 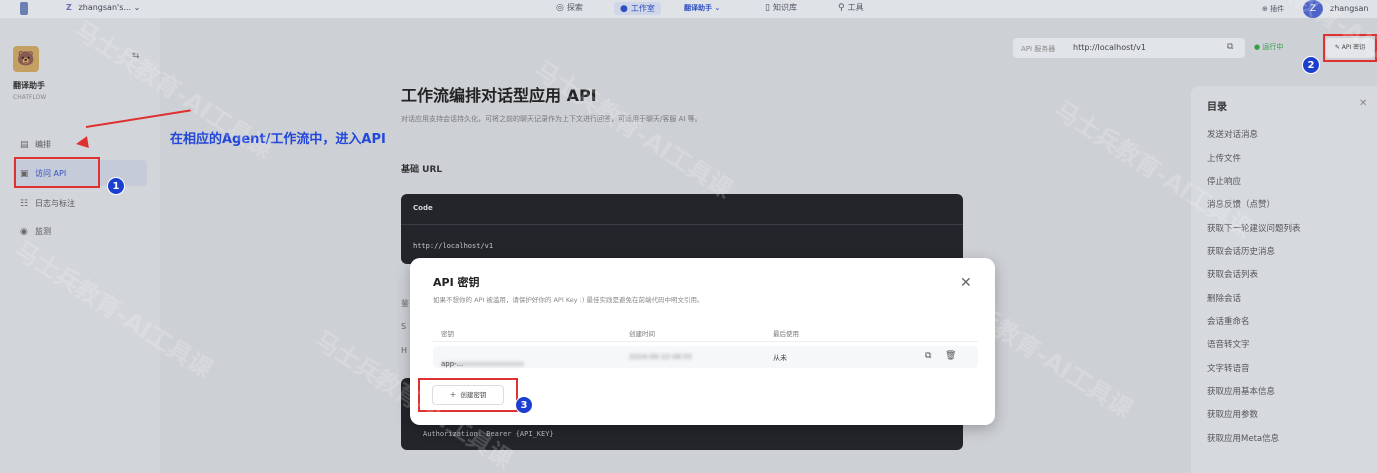 I want to click on sidebar-item-monitor: ◉ 监测, so click(x=35, y=231).